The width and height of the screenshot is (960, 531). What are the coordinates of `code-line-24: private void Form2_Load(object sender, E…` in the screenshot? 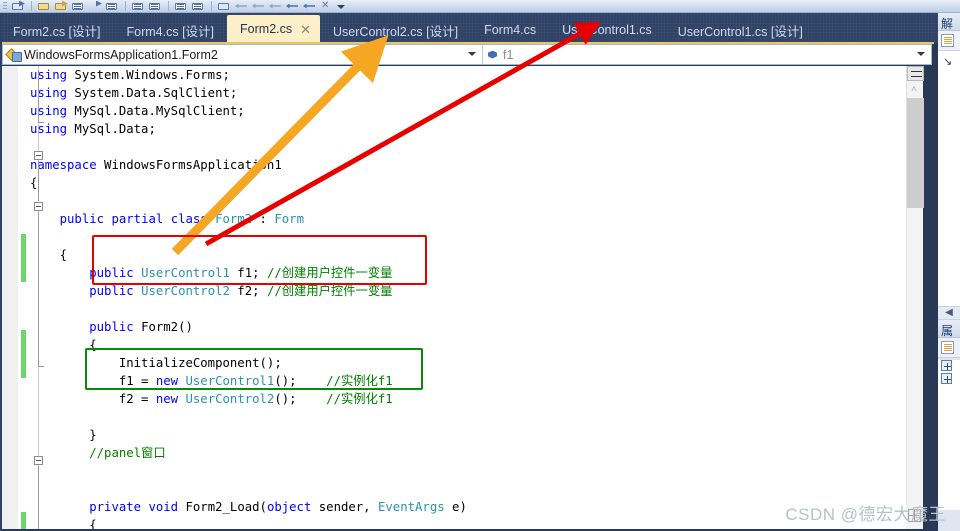 It's located at (468, 507).